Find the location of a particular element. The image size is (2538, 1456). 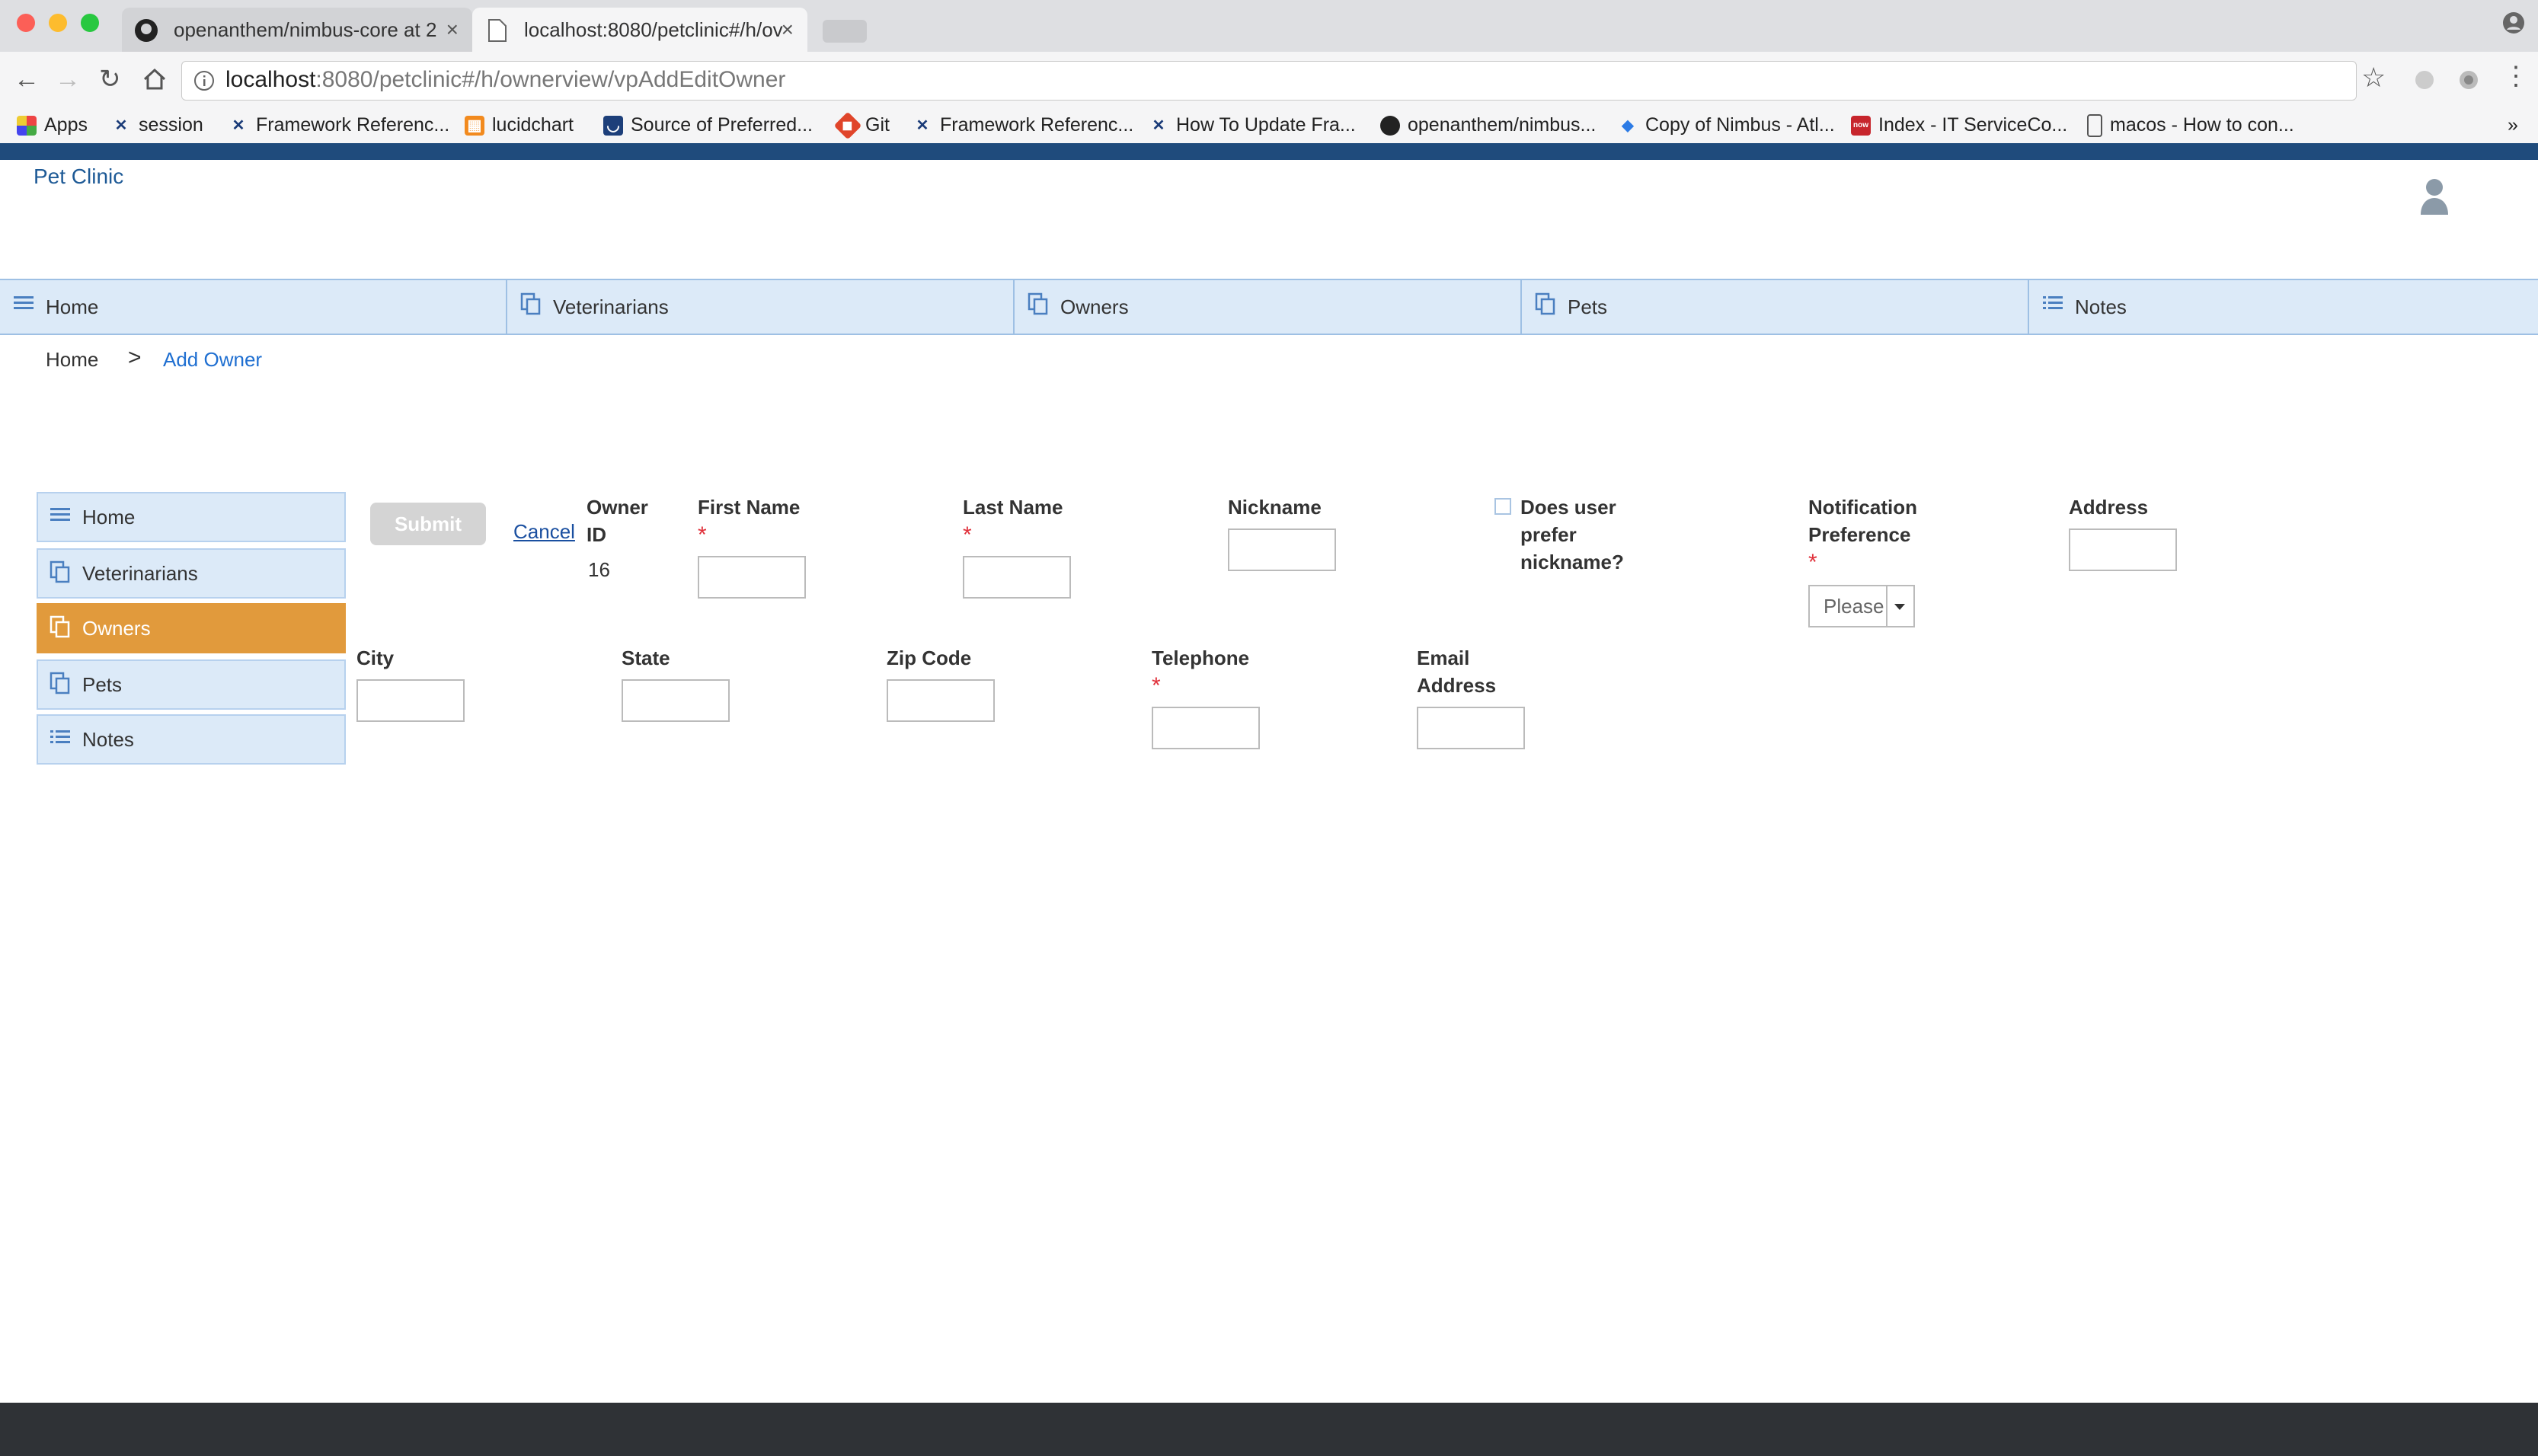

lucidchart-icon: ▦ is located at coordinates (474, 126).